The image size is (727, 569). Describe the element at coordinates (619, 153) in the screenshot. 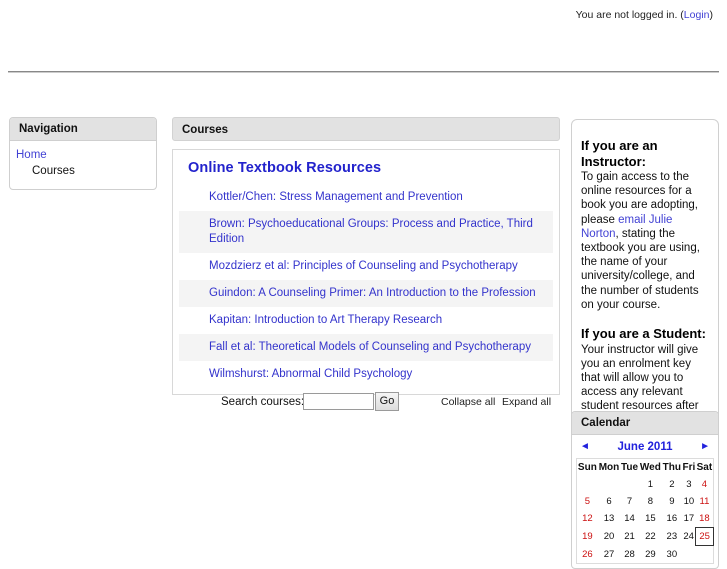

I see `instructor-heading: If you are an Instructor:` at that location.